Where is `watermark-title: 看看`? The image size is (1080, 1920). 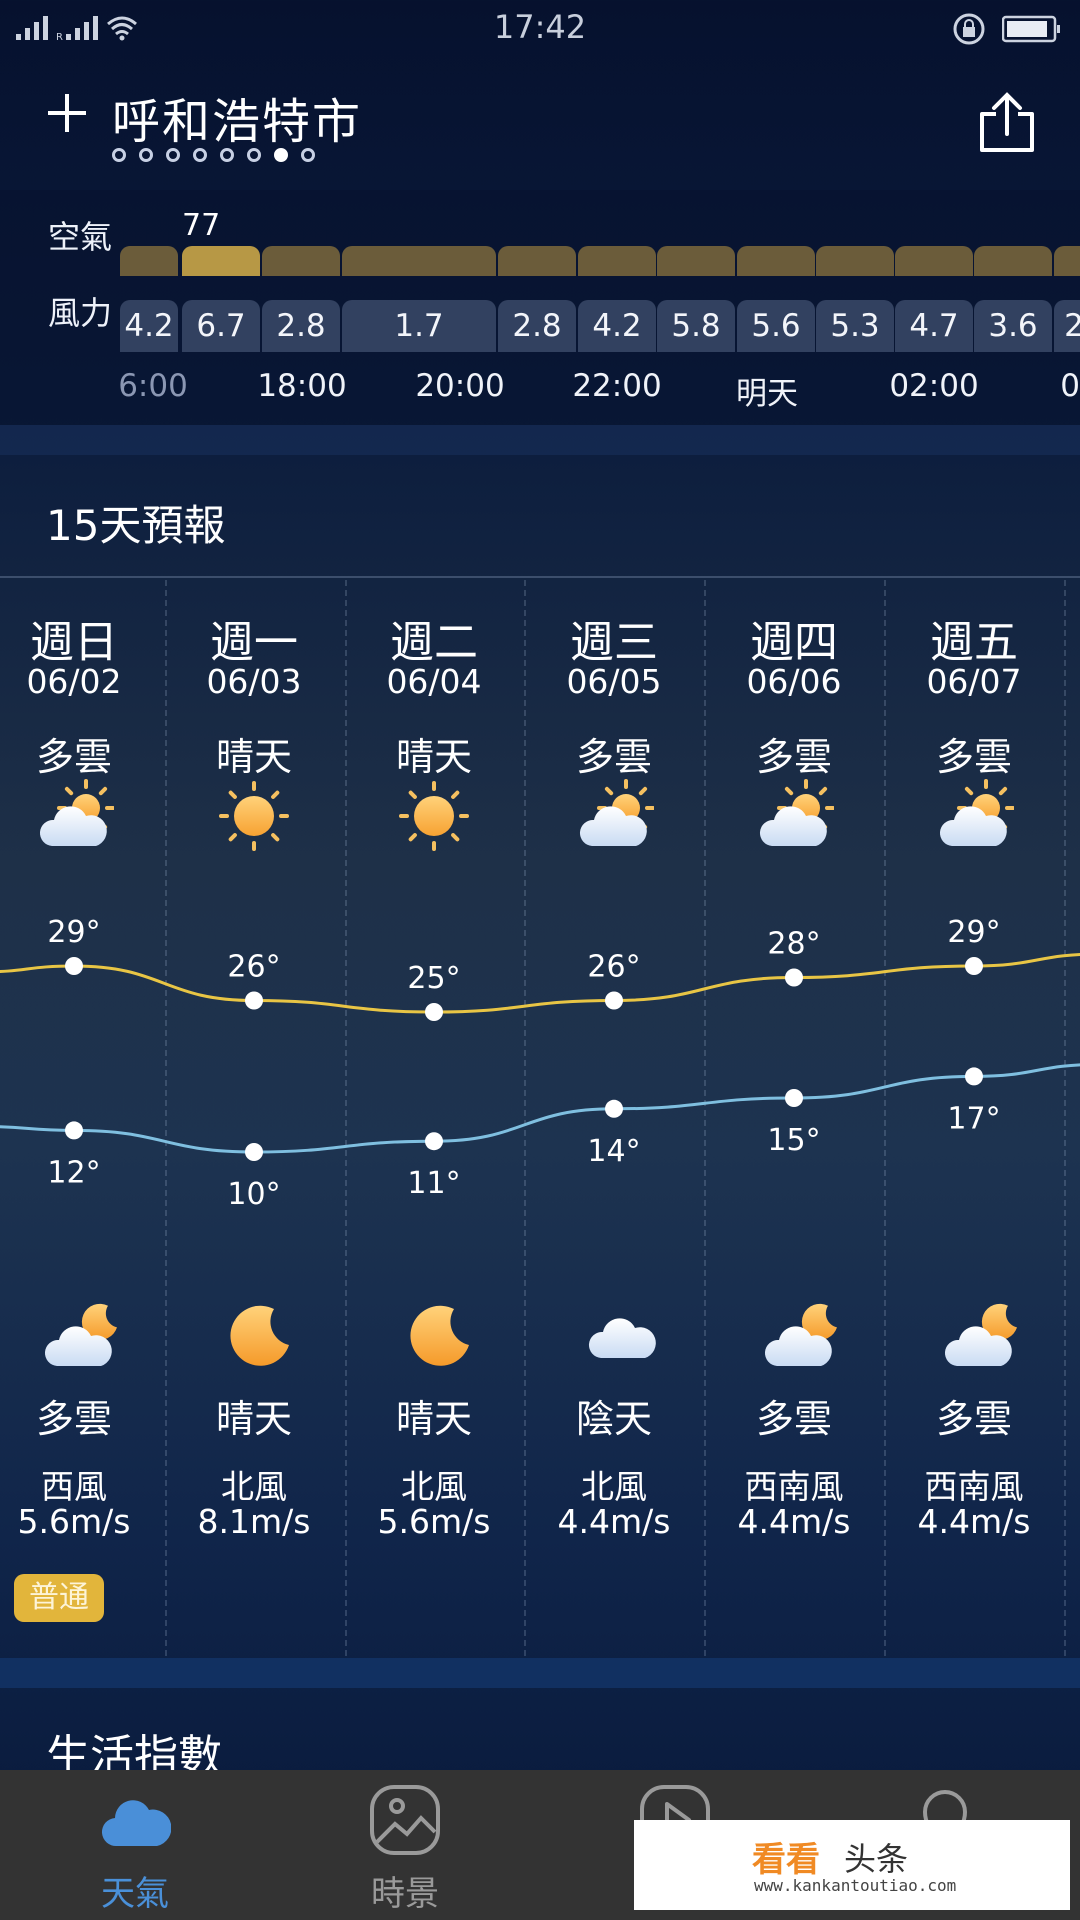 watermark-title: 看看 is located at coordinates (786, 1860).